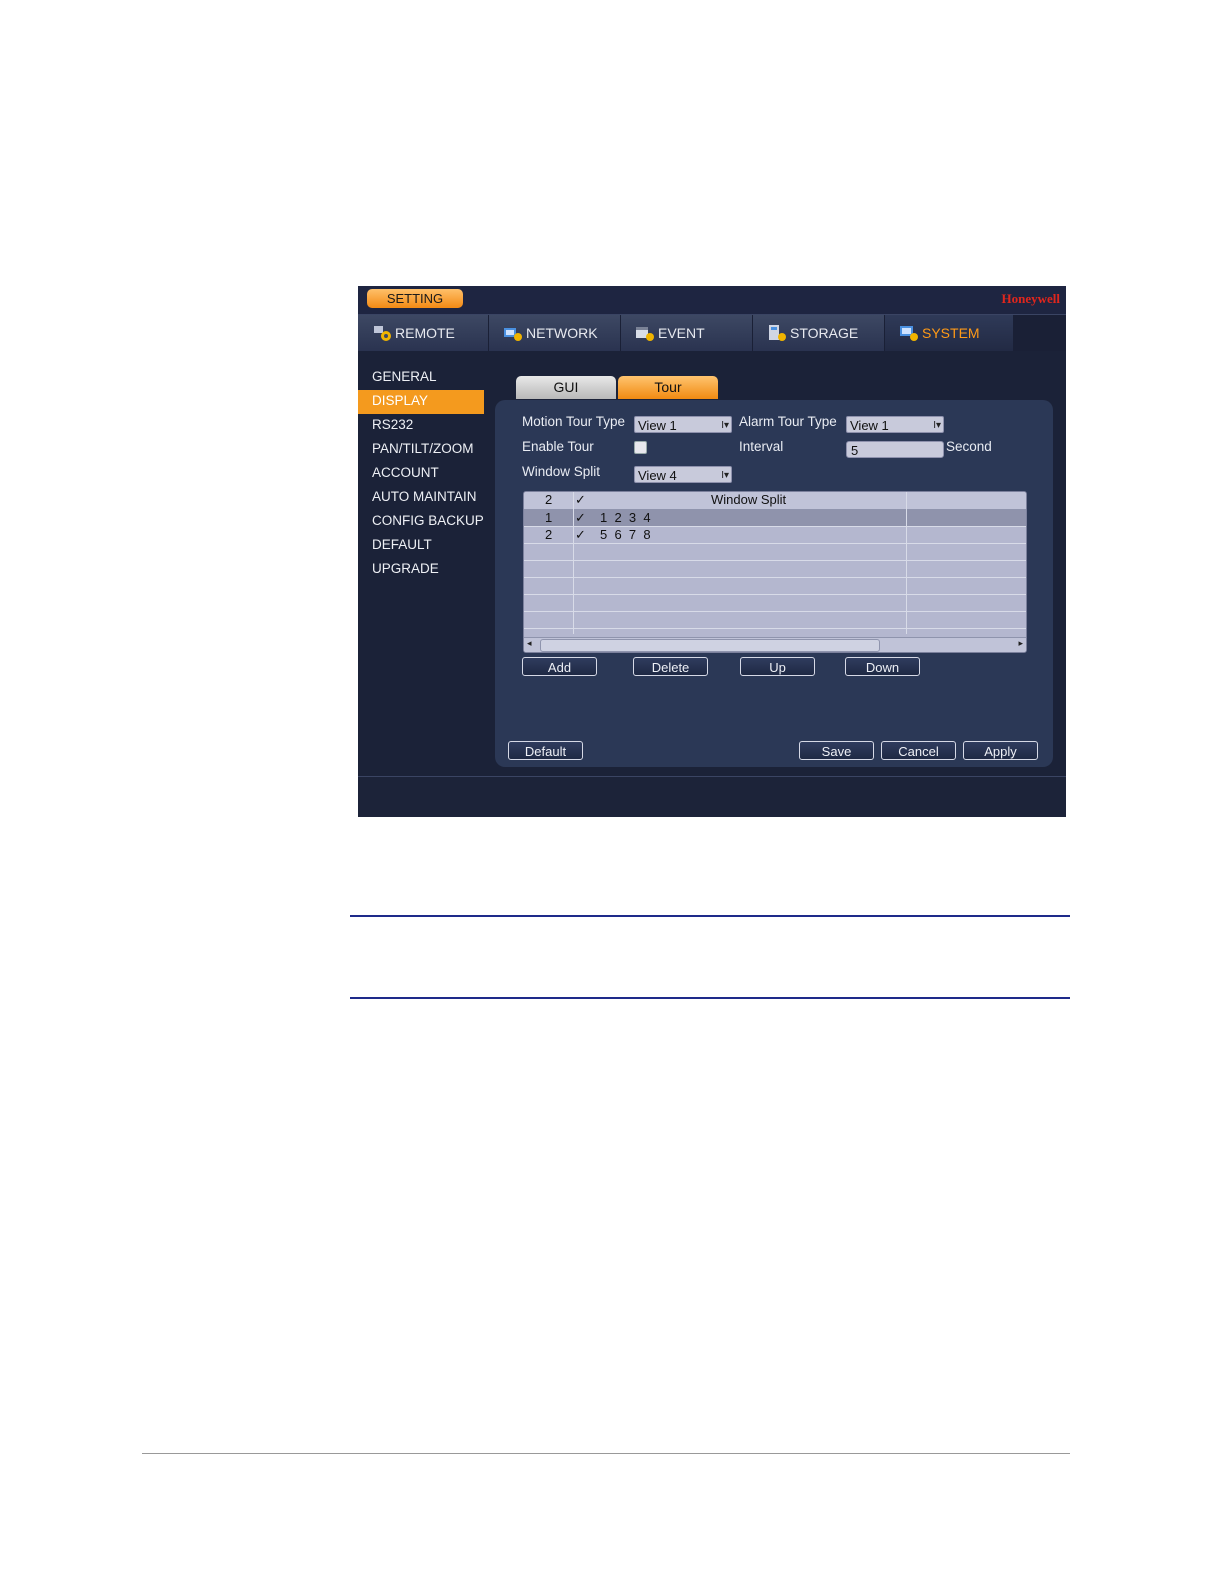 This screenshot has height=1584, width=1224. What do you see at coordinates (761, 446) in the screenshot?
I see `interval-label: Interval` at bounding box center [761, 446].